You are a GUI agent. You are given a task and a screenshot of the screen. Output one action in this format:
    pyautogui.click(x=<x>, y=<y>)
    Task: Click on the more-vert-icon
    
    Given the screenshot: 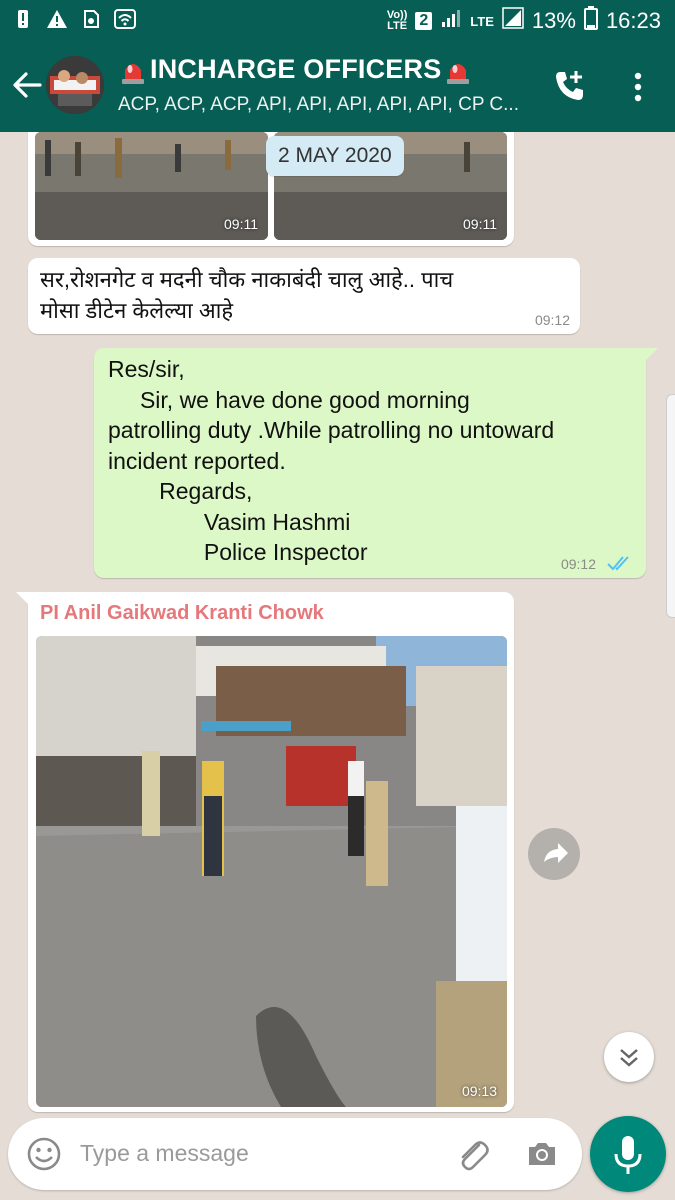 What is the action you would take?
    pyautogui.click(x=638, y=87)
    